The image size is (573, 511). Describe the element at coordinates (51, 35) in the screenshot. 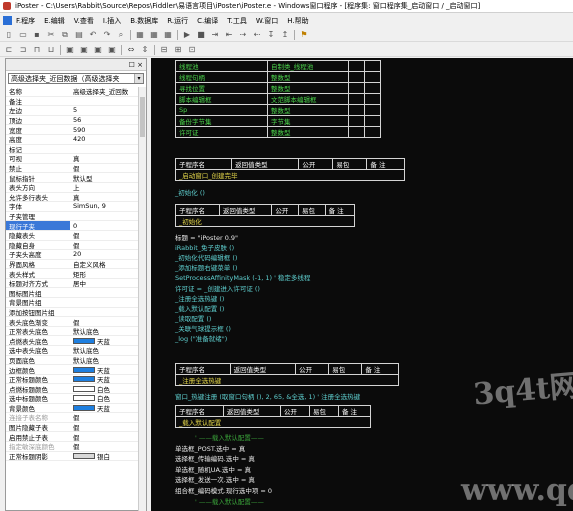

I see `cut-icon: ✂` at that location.